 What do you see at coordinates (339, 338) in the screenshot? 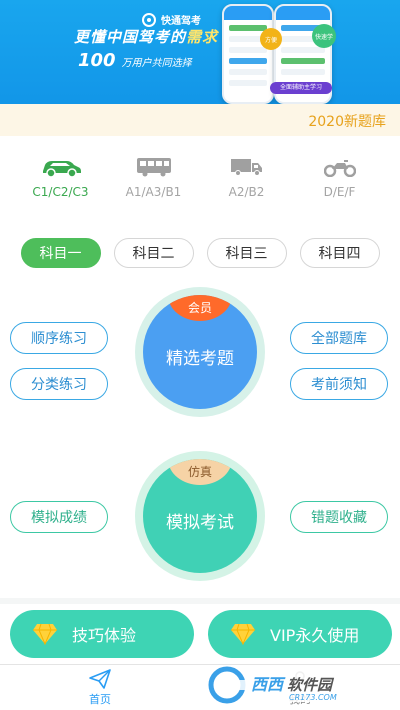
I see `all-questions-button: 全部题库` at bounding box center [339, 338].